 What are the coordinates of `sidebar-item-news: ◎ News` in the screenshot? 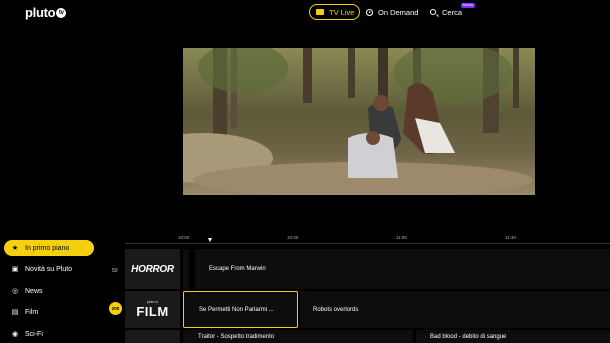 It's located at (49, 291).